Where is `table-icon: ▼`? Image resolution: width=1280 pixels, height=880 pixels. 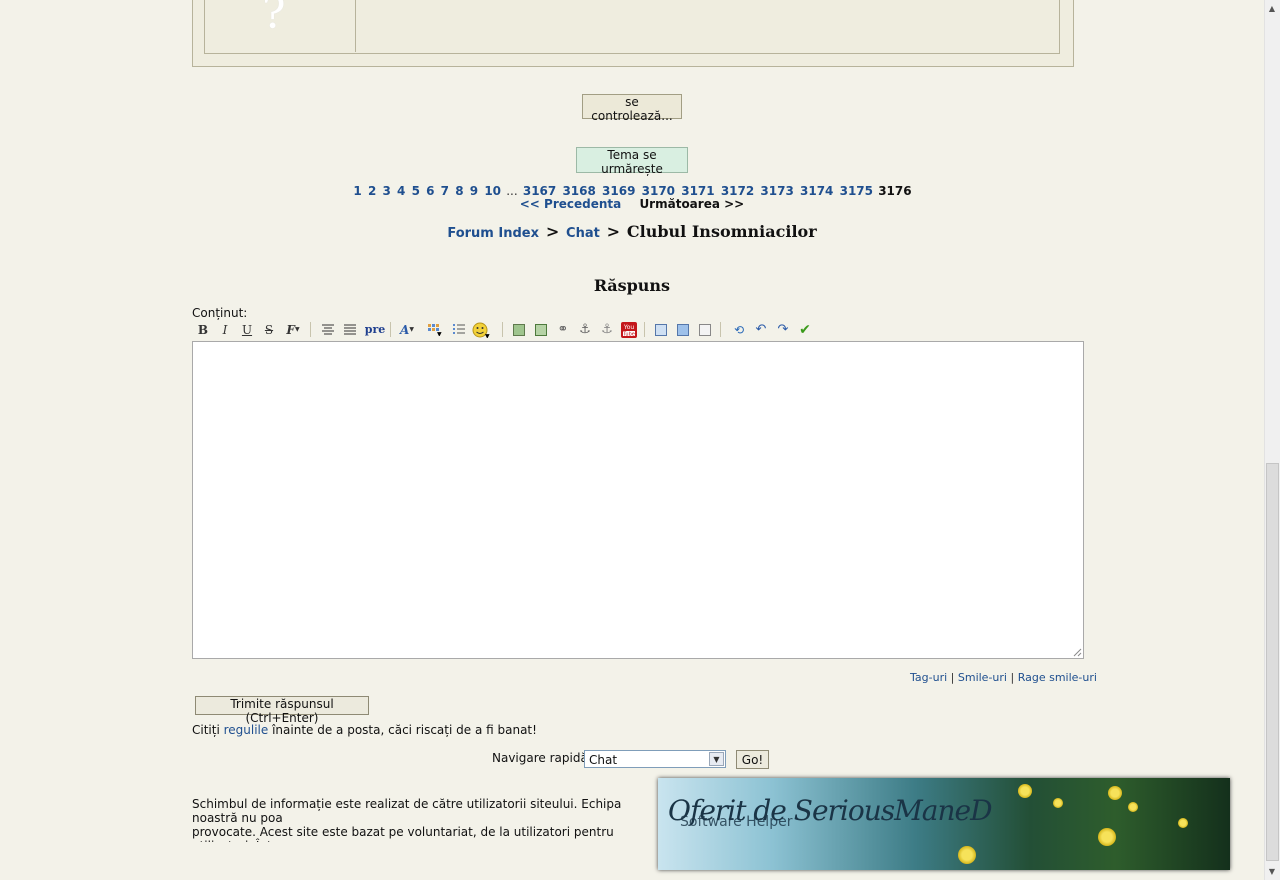
table-icon: ▼ is located at coordinates (435, 329).